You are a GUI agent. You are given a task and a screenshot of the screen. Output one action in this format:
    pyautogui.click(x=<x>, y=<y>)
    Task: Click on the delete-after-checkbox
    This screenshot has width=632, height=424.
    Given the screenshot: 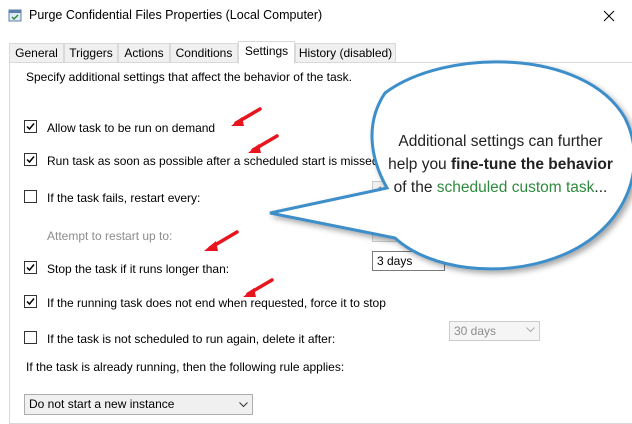 What is the action you would take?
    pyautogui.click(x=30, y=337)
    